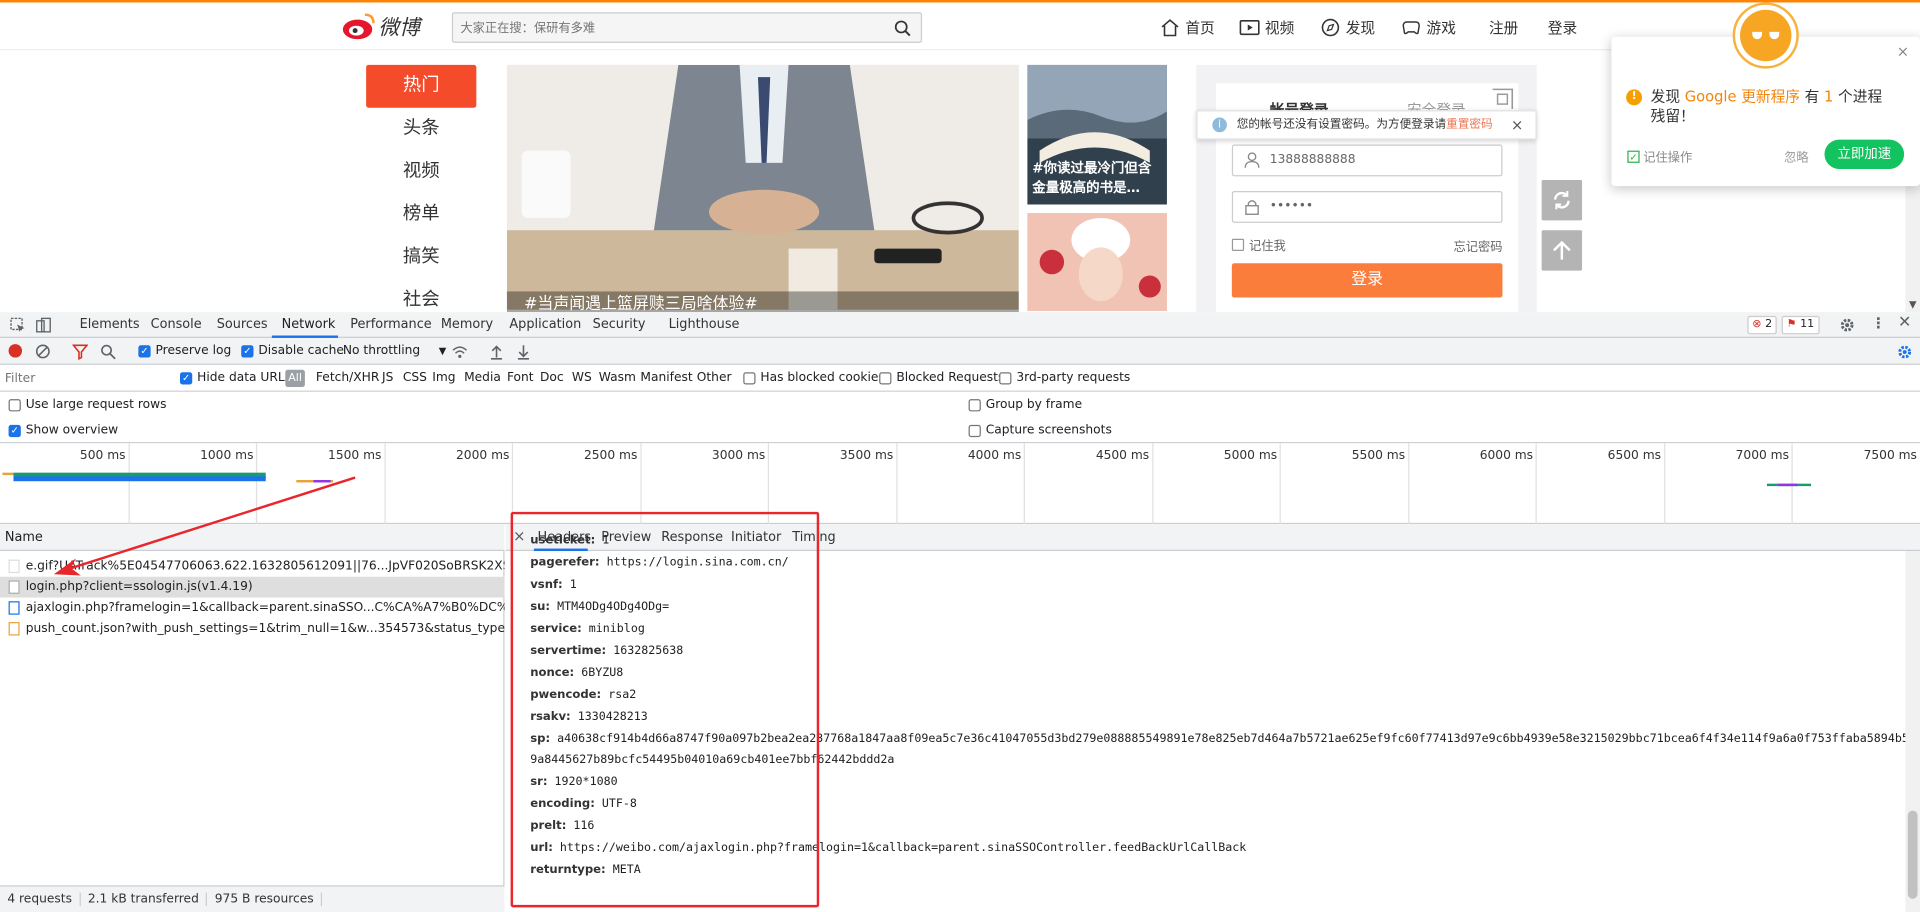 The height and width of the screenshot is (912, 1920). I want to click on tab-security: Security, so click(619, 324).